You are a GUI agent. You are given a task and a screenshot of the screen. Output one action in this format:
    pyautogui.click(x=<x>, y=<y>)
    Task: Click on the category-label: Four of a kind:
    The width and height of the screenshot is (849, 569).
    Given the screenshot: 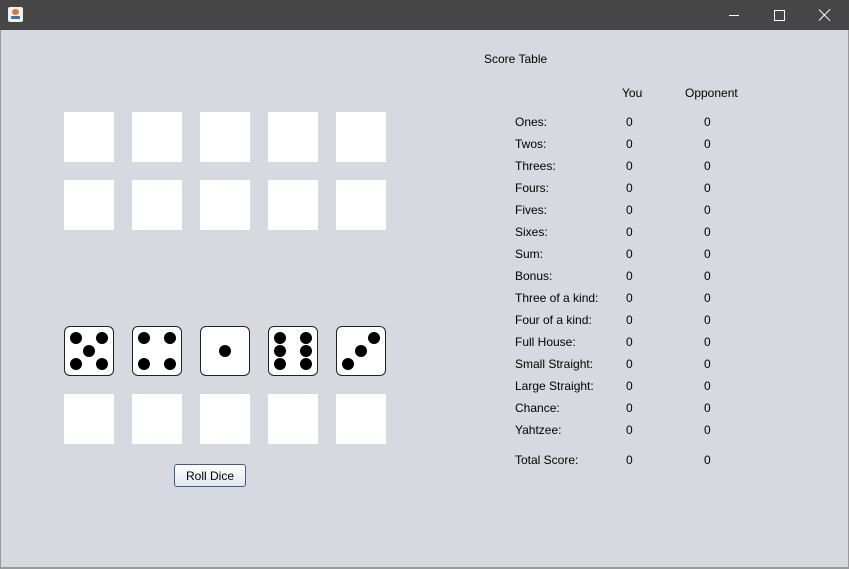 What is the action you would take?
    pyautogui.click(x=553, y=320)
    